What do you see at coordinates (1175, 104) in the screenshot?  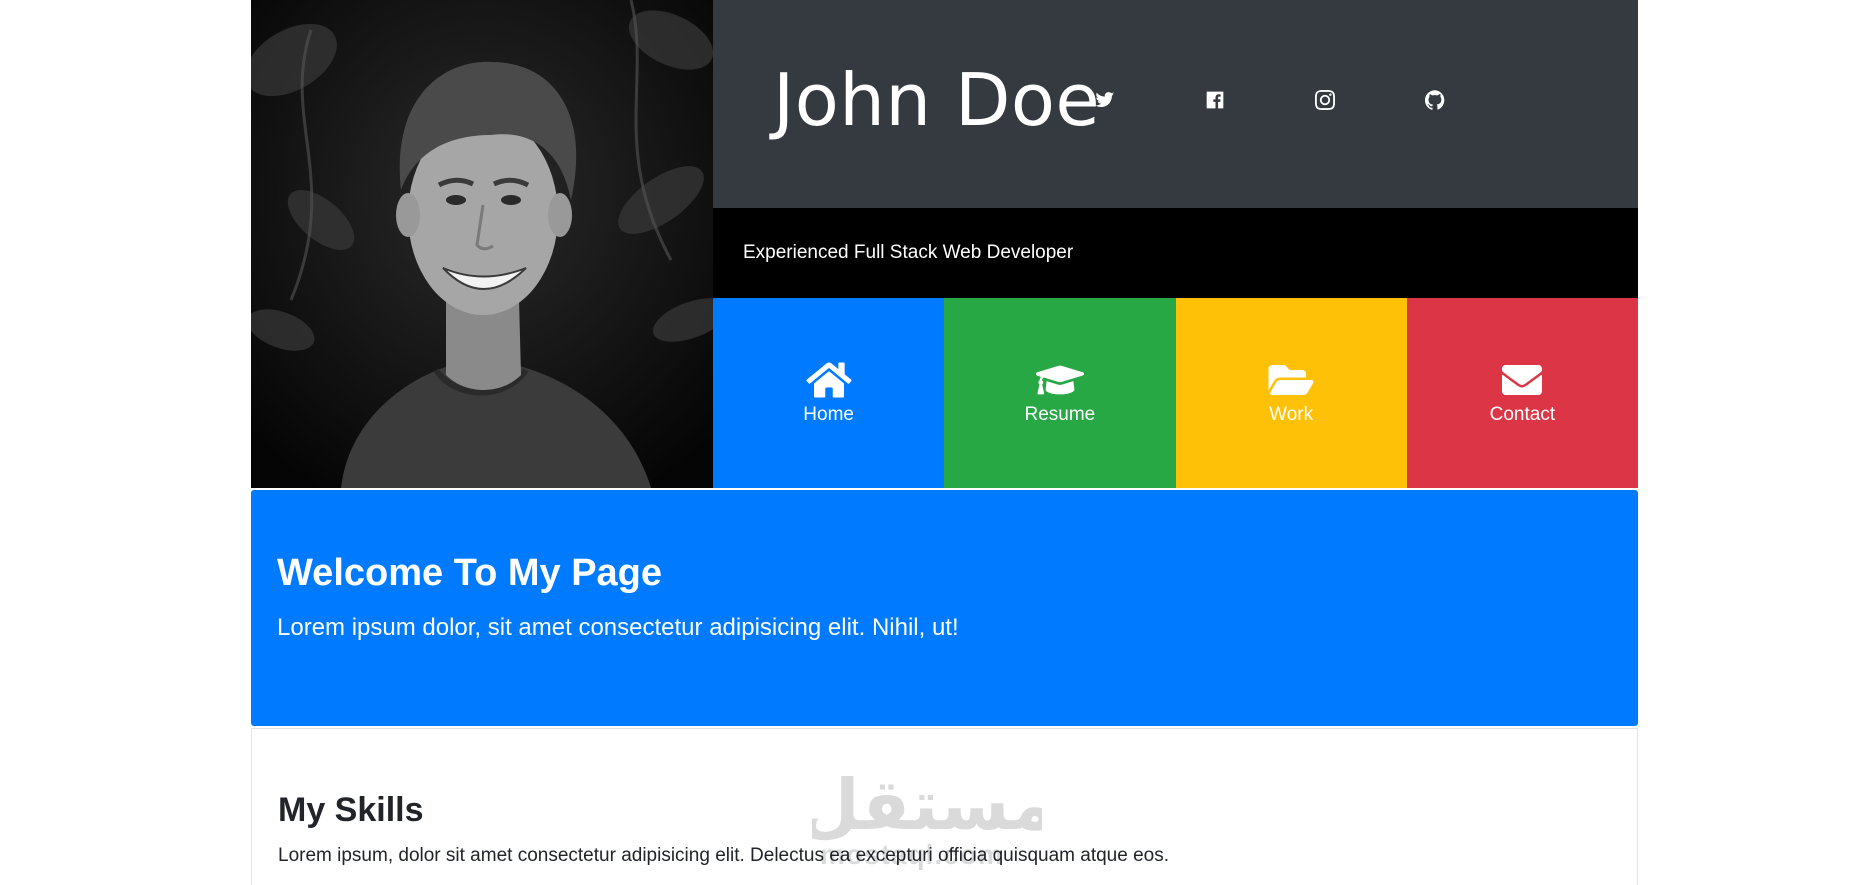 I see `name-bar: John Doe` at bounding box center [1175, 104].